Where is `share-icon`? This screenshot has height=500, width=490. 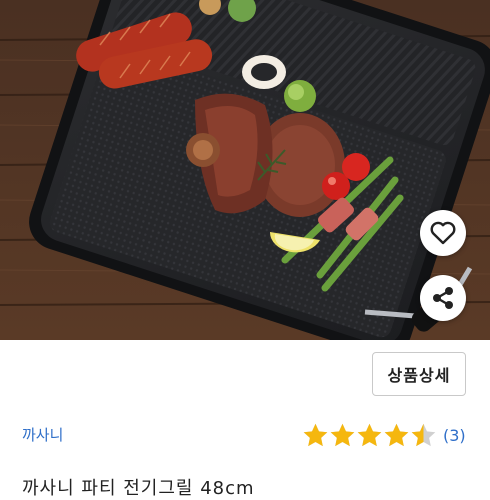 share-icon is located at coordinates (443, 298).